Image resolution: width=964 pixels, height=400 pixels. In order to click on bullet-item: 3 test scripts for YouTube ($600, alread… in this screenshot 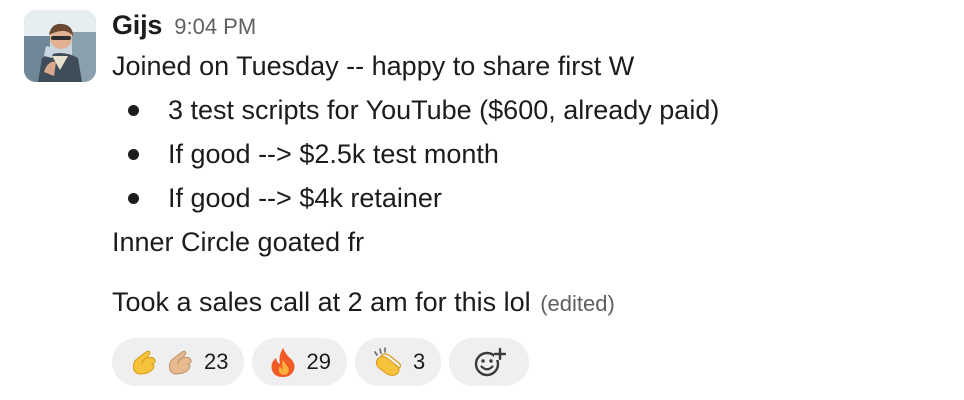, I will do `click(528, 110)`.